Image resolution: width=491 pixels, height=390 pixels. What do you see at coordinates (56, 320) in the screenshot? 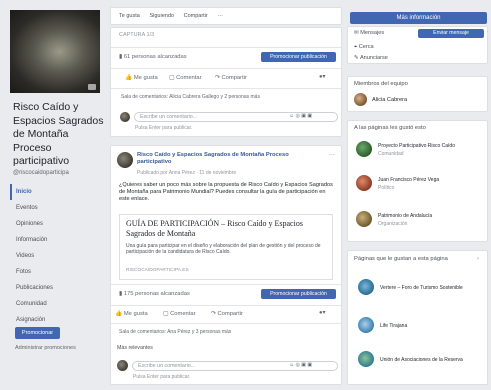
I see `sidebar-item-asignacion: Asignación` at bounding box center [56, 320].